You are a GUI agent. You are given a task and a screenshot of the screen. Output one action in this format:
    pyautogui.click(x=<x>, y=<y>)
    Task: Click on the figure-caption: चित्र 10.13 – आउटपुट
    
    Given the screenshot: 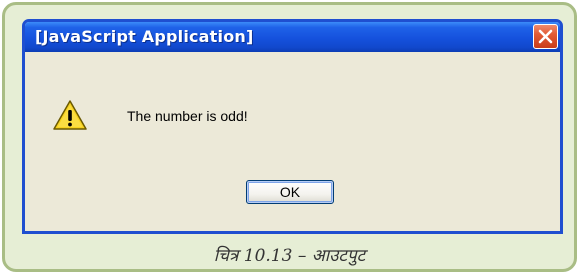 What is the action you would take?
    pyautogui.click(x=289, y=256)
    